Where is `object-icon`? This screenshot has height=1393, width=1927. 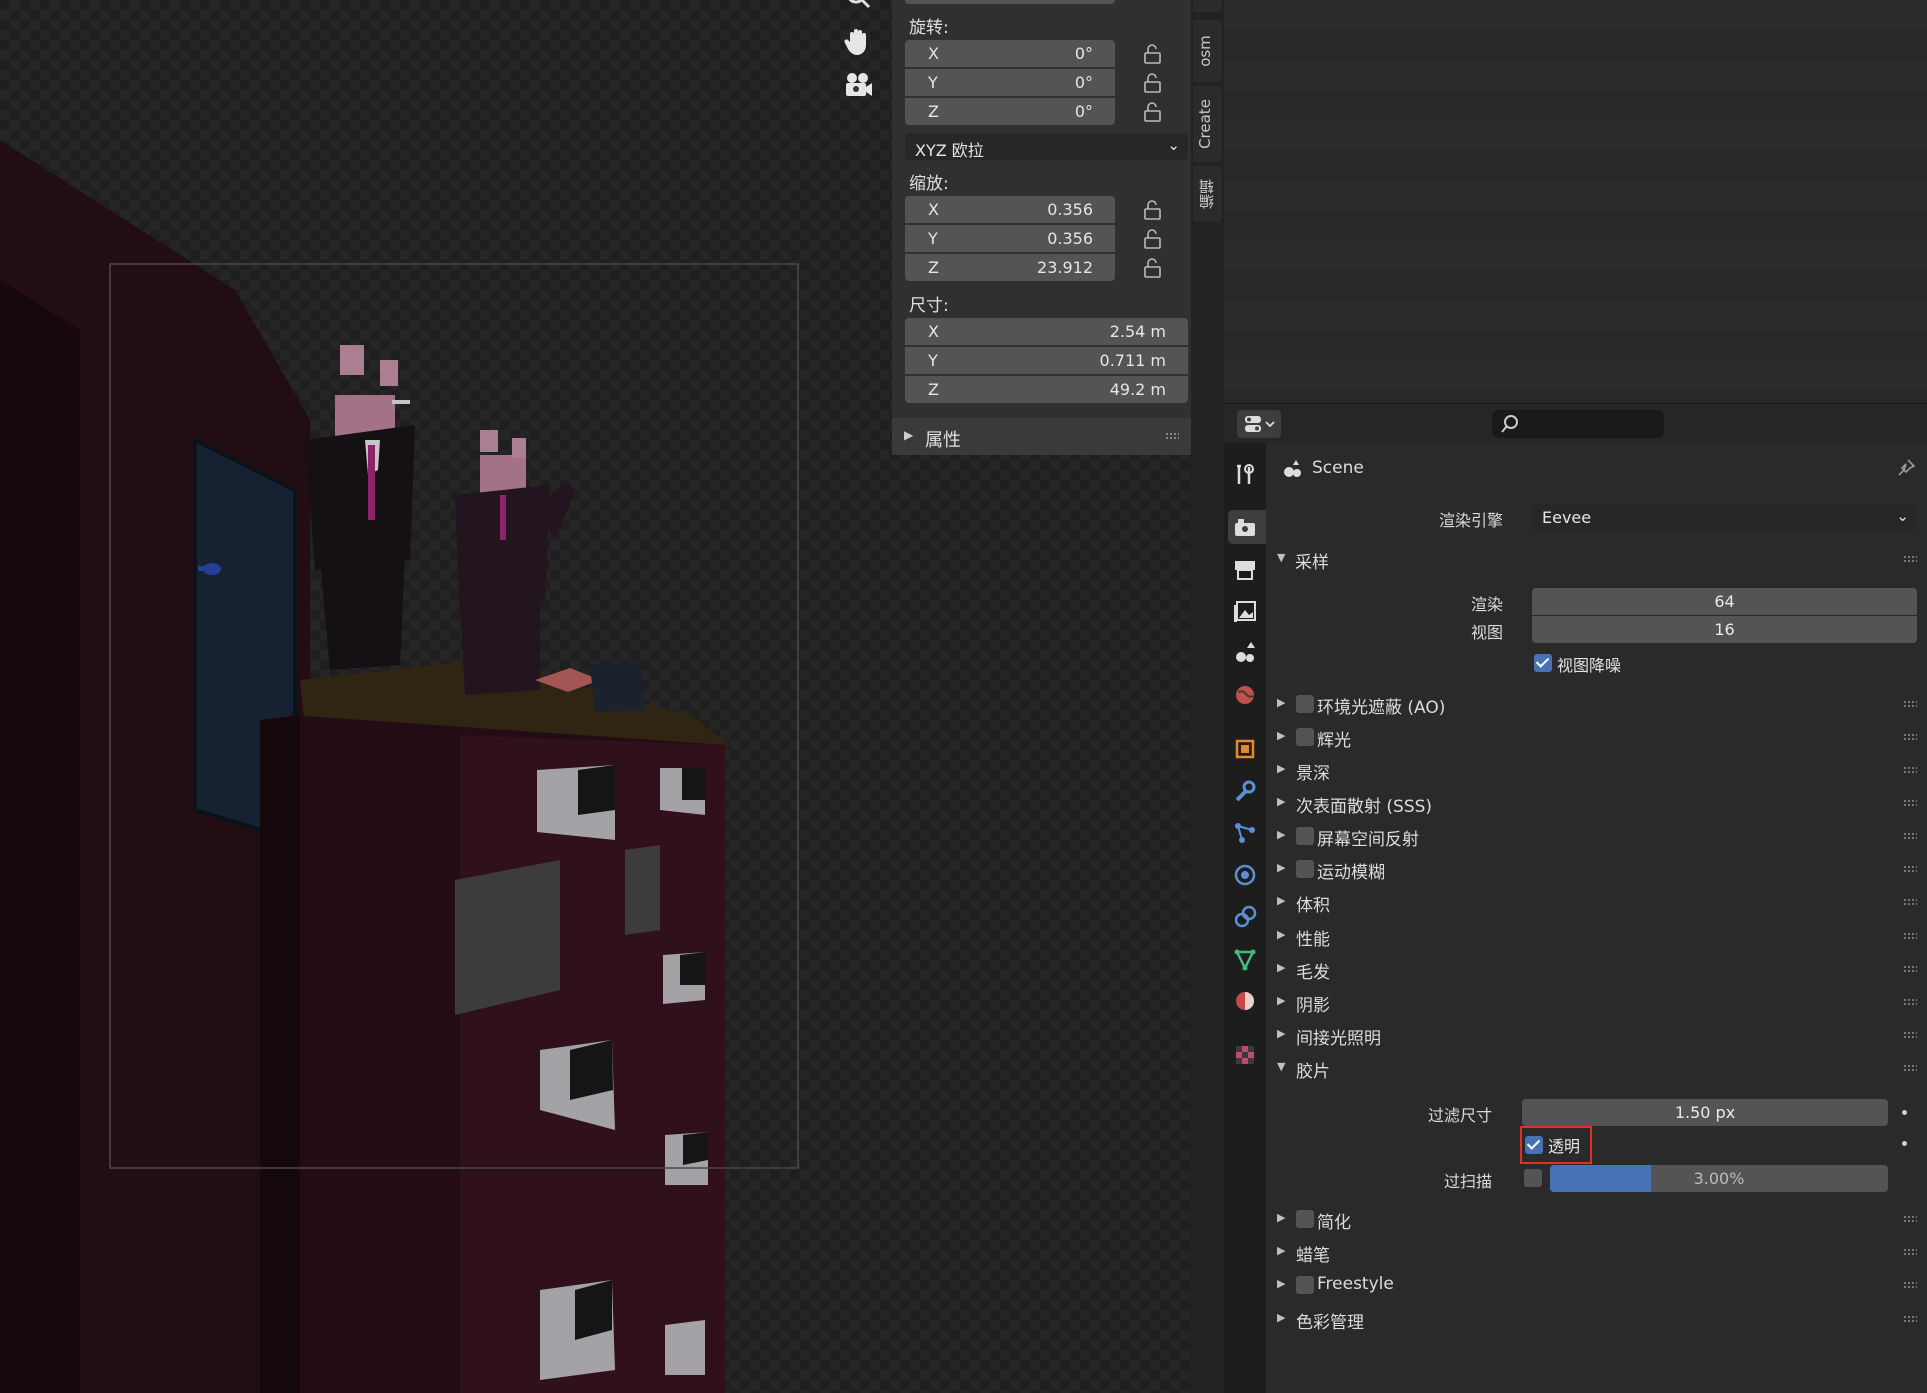 object-icon is located at coordinates (1245, 749).